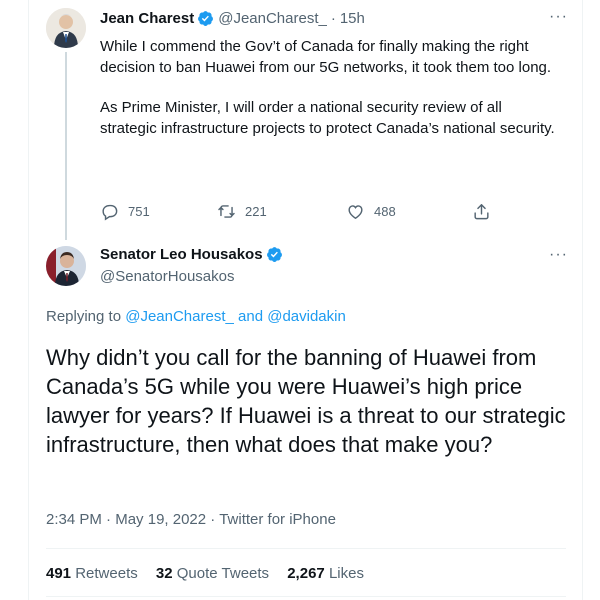  I want to click on reply-icon, so click(110, 212).